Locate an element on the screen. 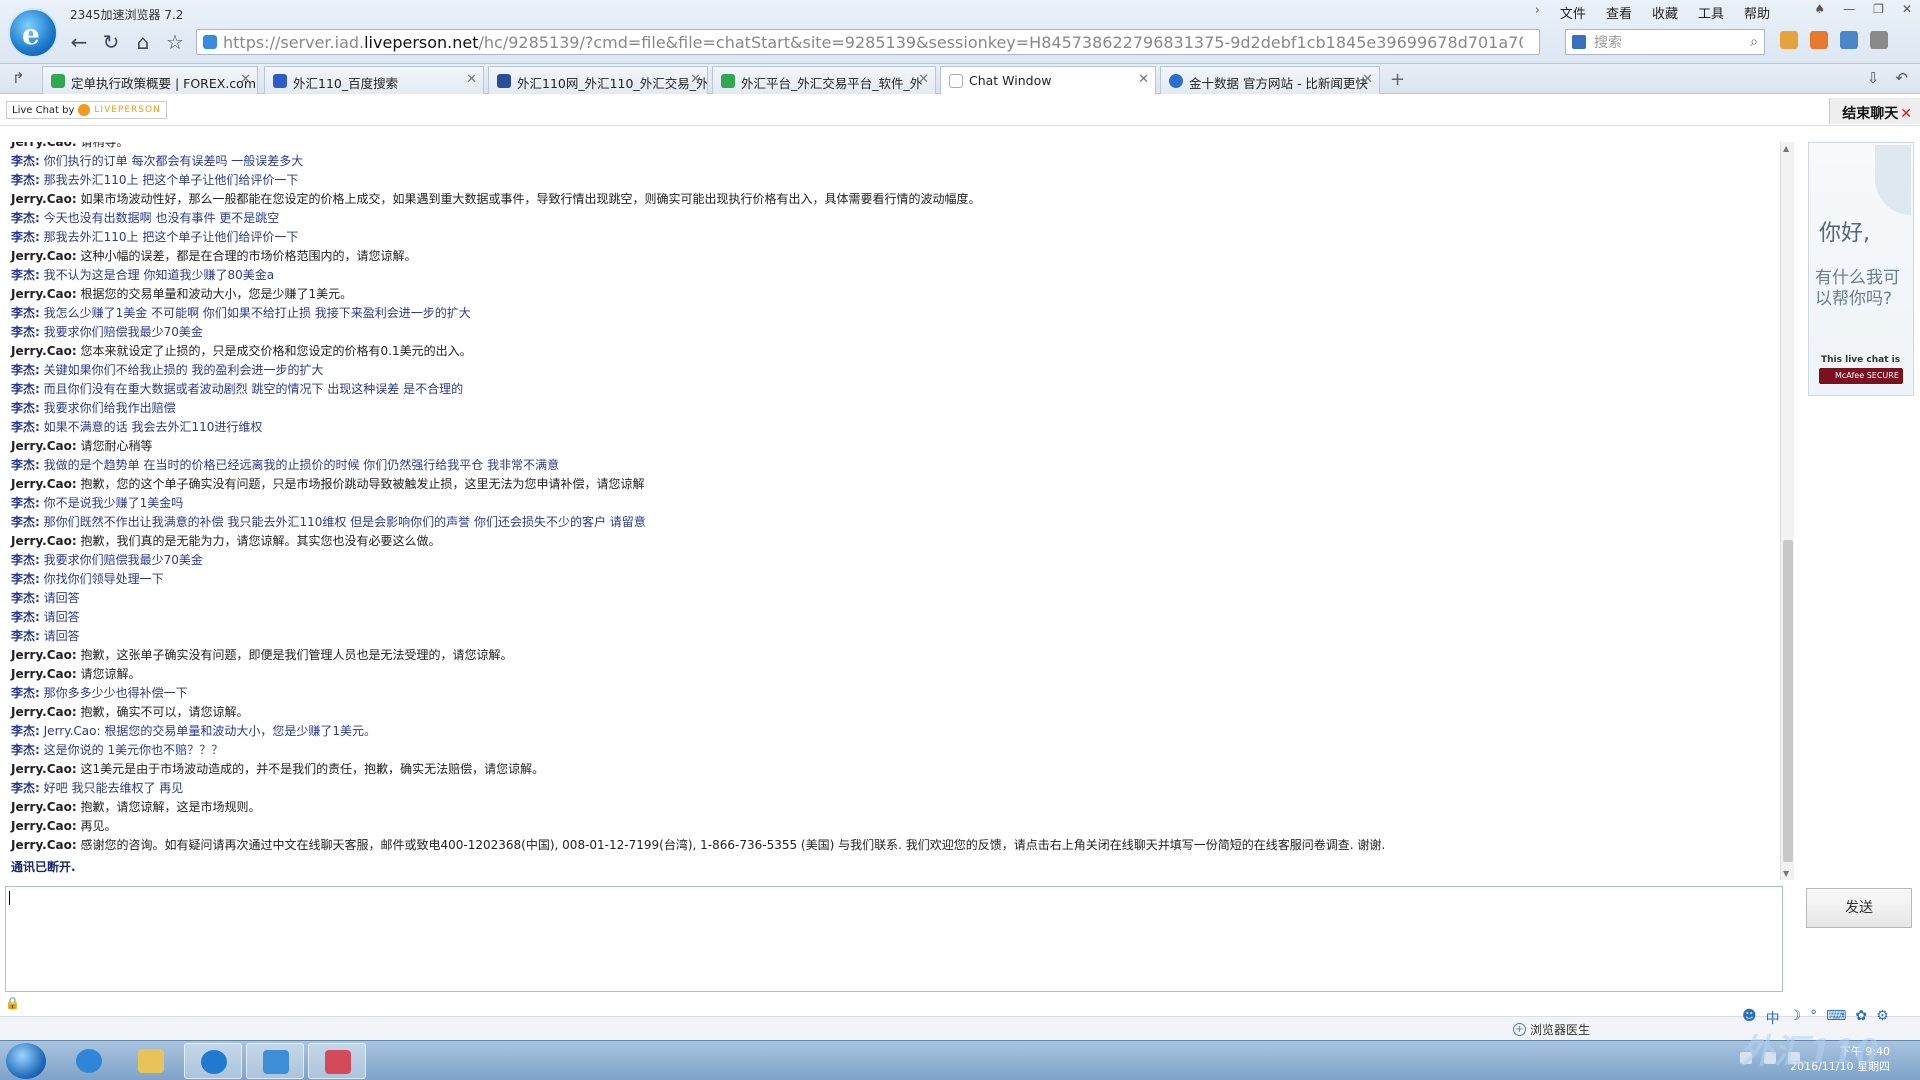 The height and width of the screenshot is (1080, 1920). liveperson-badge: Live Chat by LIVEPERSON is located at coordinates (86, 110).